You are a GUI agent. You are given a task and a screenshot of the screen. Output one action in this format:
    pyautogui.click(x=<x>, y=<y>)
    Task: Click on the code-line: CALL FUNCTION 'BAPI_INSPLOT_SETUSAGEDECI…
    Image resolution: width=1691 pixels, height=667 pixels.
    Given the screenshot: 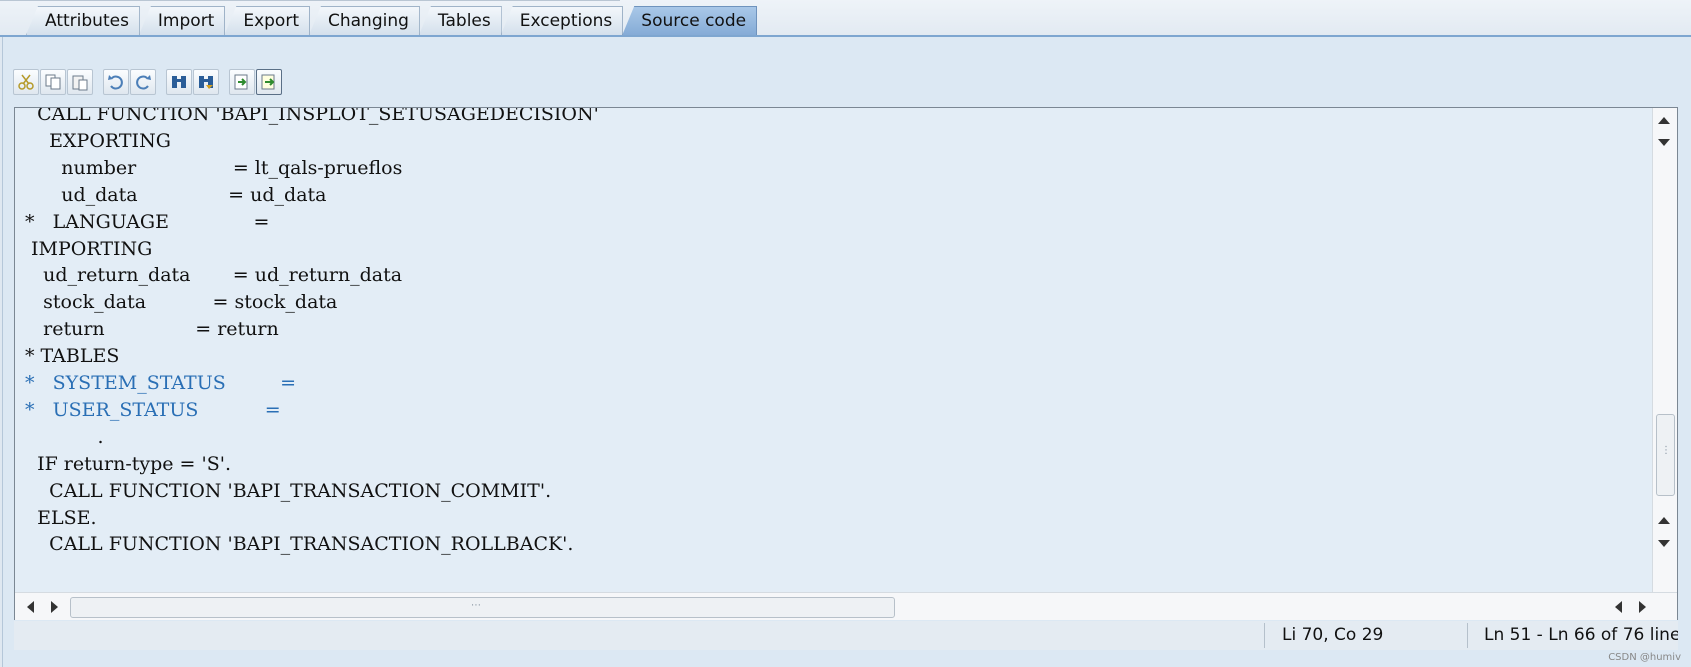 What is the action you would take?
    pyautogui.click(x=312, y=116)
    